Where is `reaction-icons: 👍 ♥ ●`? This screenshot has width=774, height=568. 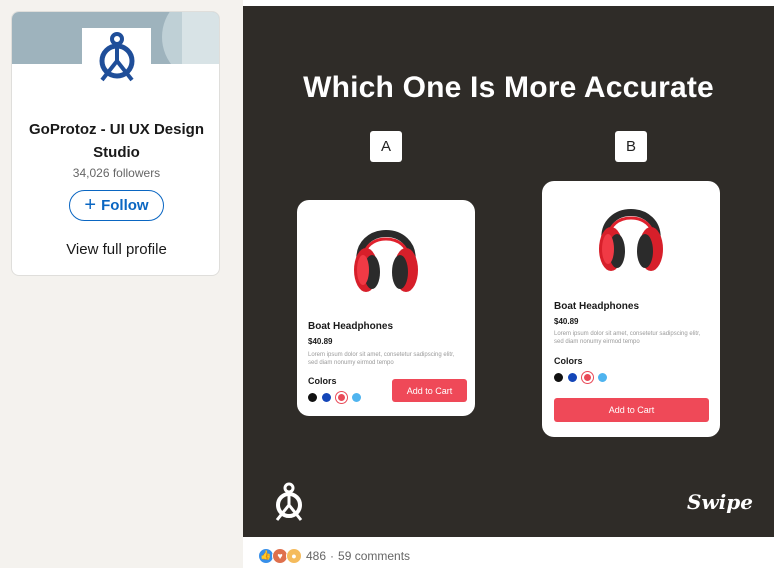 reaction-icons: 👍 ♥ ● is located at coordinates (280, 555).